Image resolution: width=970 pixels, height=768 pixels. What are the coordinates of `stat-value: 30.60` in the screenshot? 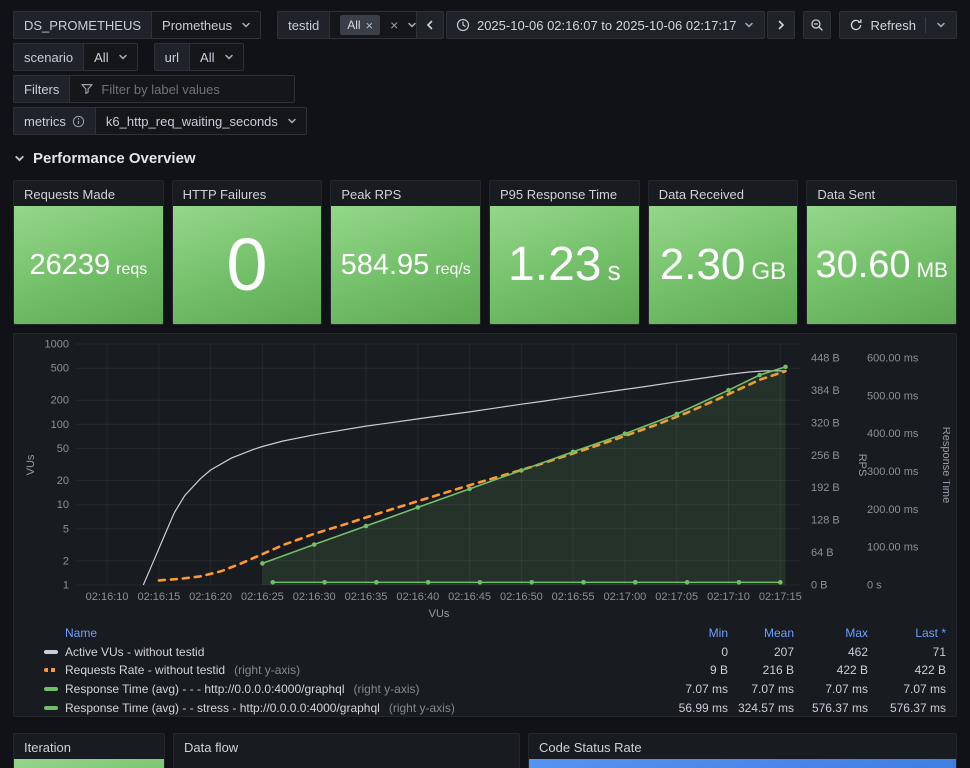 It's located at (863, 265).